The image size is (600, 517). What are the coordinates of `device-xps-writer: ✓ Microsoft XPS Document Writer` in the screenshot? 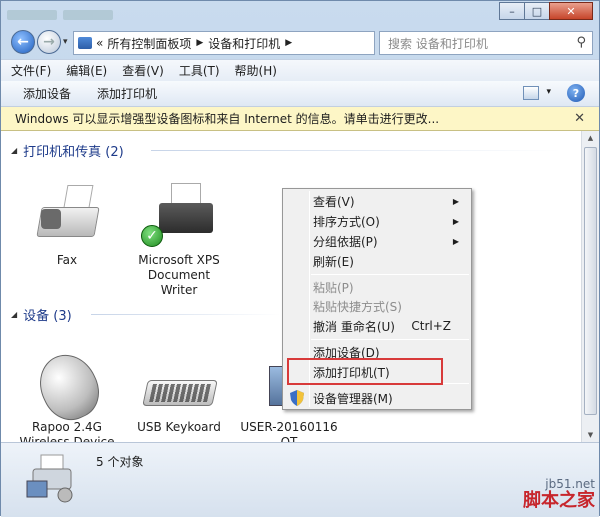 It's located at (179, 238).